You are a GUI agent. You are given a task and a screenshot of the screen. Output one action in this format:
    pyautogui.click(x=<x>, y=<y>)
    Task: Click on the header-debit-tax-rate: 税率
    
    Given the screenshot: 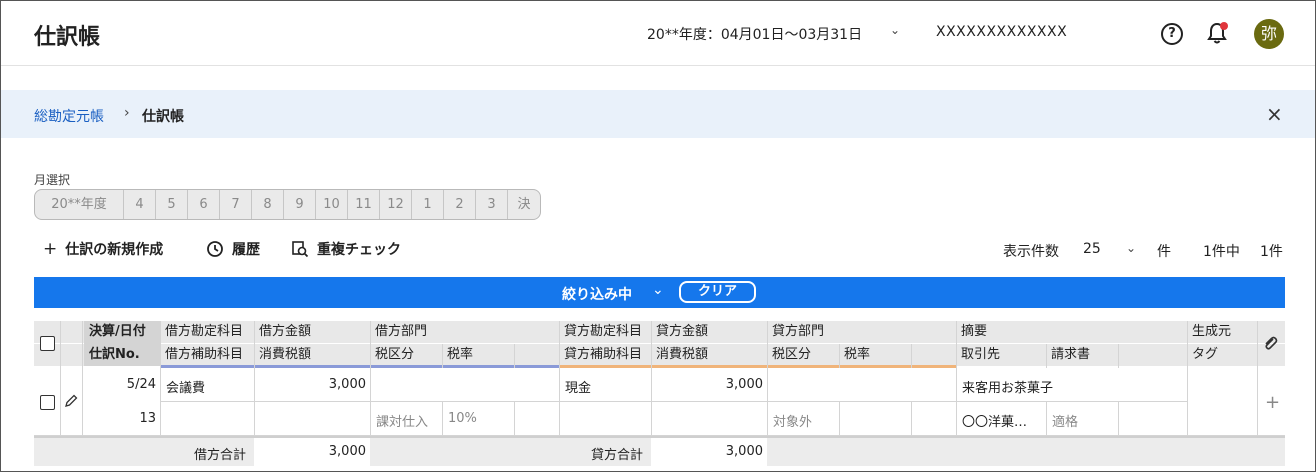 What is the action you would take?
    pyautogui.click(x=457, y=355)
    